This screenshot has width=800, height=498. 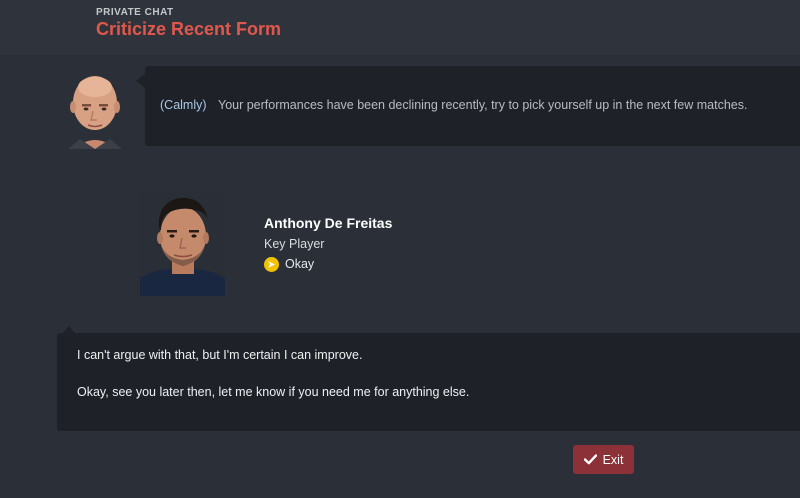 I want to click on page-title: Criticize Recent Form, so click(x=189, y=29).